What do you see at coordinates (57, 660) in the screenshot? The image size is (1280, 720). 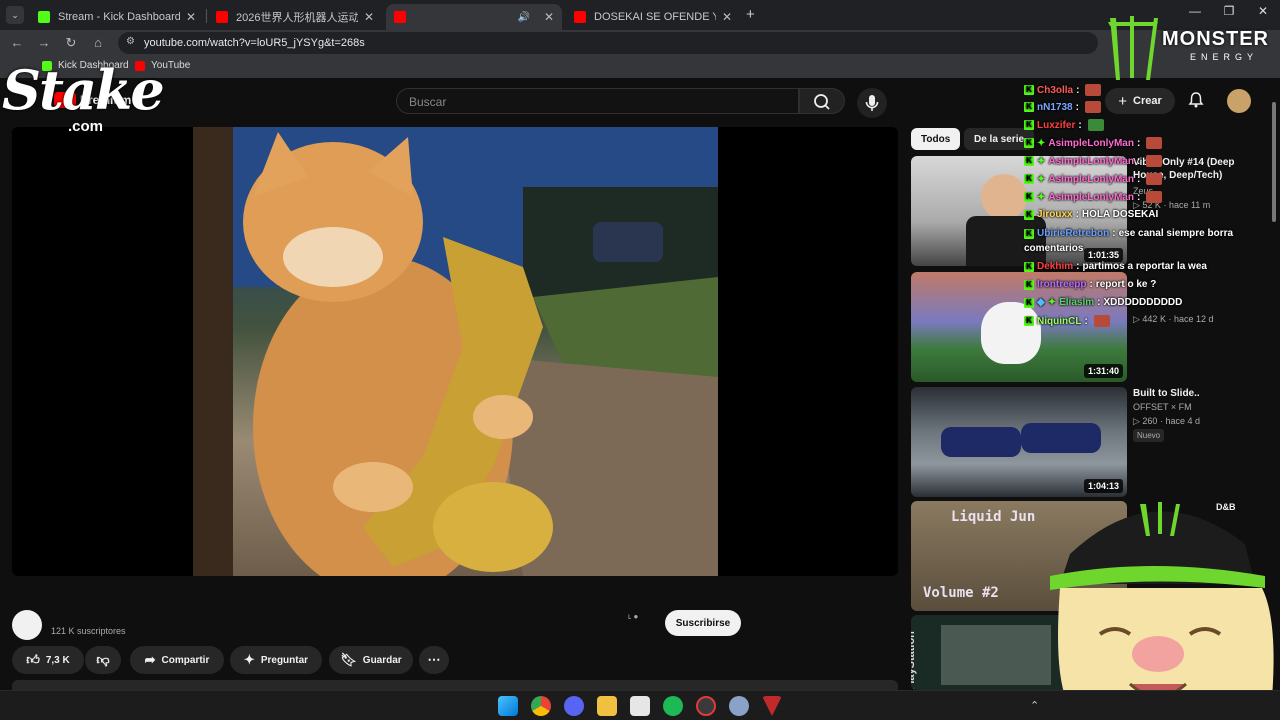 I see `like-count: 7,3 K` at bounding box center [57, 660].